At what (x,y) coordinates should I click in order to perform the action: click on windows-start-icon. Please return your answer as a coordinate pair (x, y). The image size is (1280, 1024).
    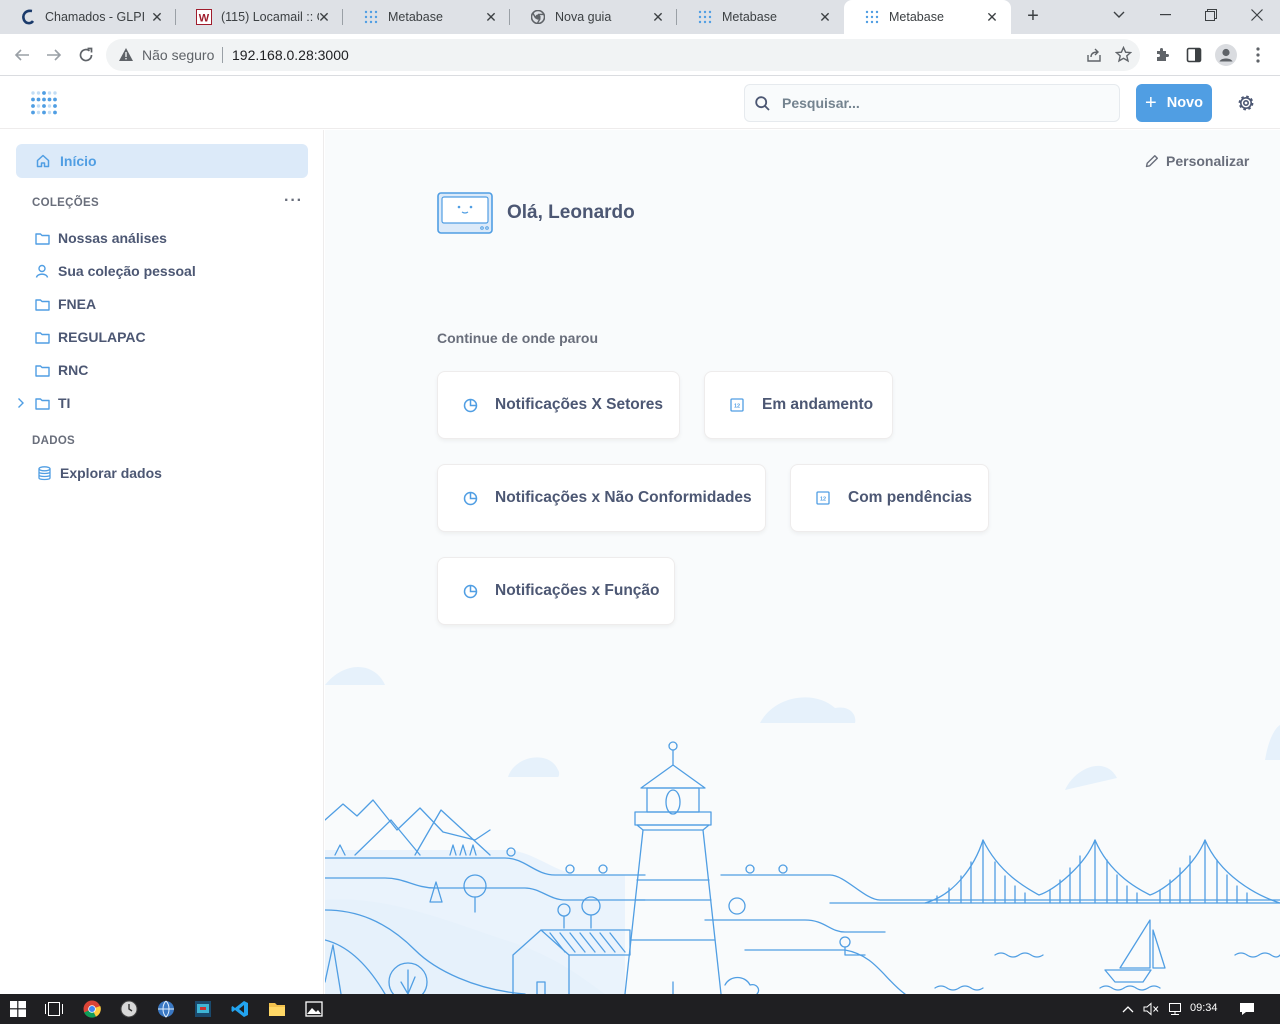
    Looking at the image, I should click on (18, 1009).